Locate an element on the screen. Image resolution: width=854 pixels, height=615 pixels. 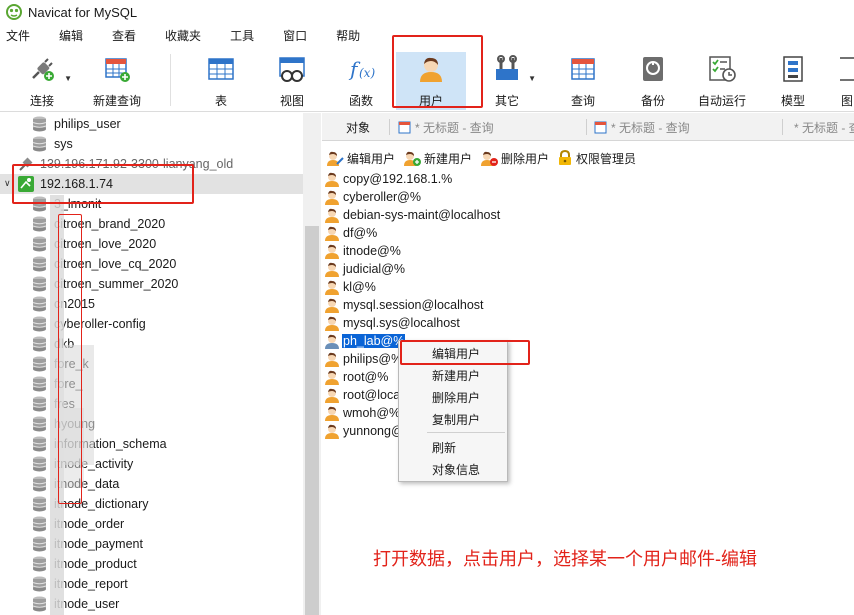
menu-favorites: 收藏夹 is located at coordinates (183, 36).